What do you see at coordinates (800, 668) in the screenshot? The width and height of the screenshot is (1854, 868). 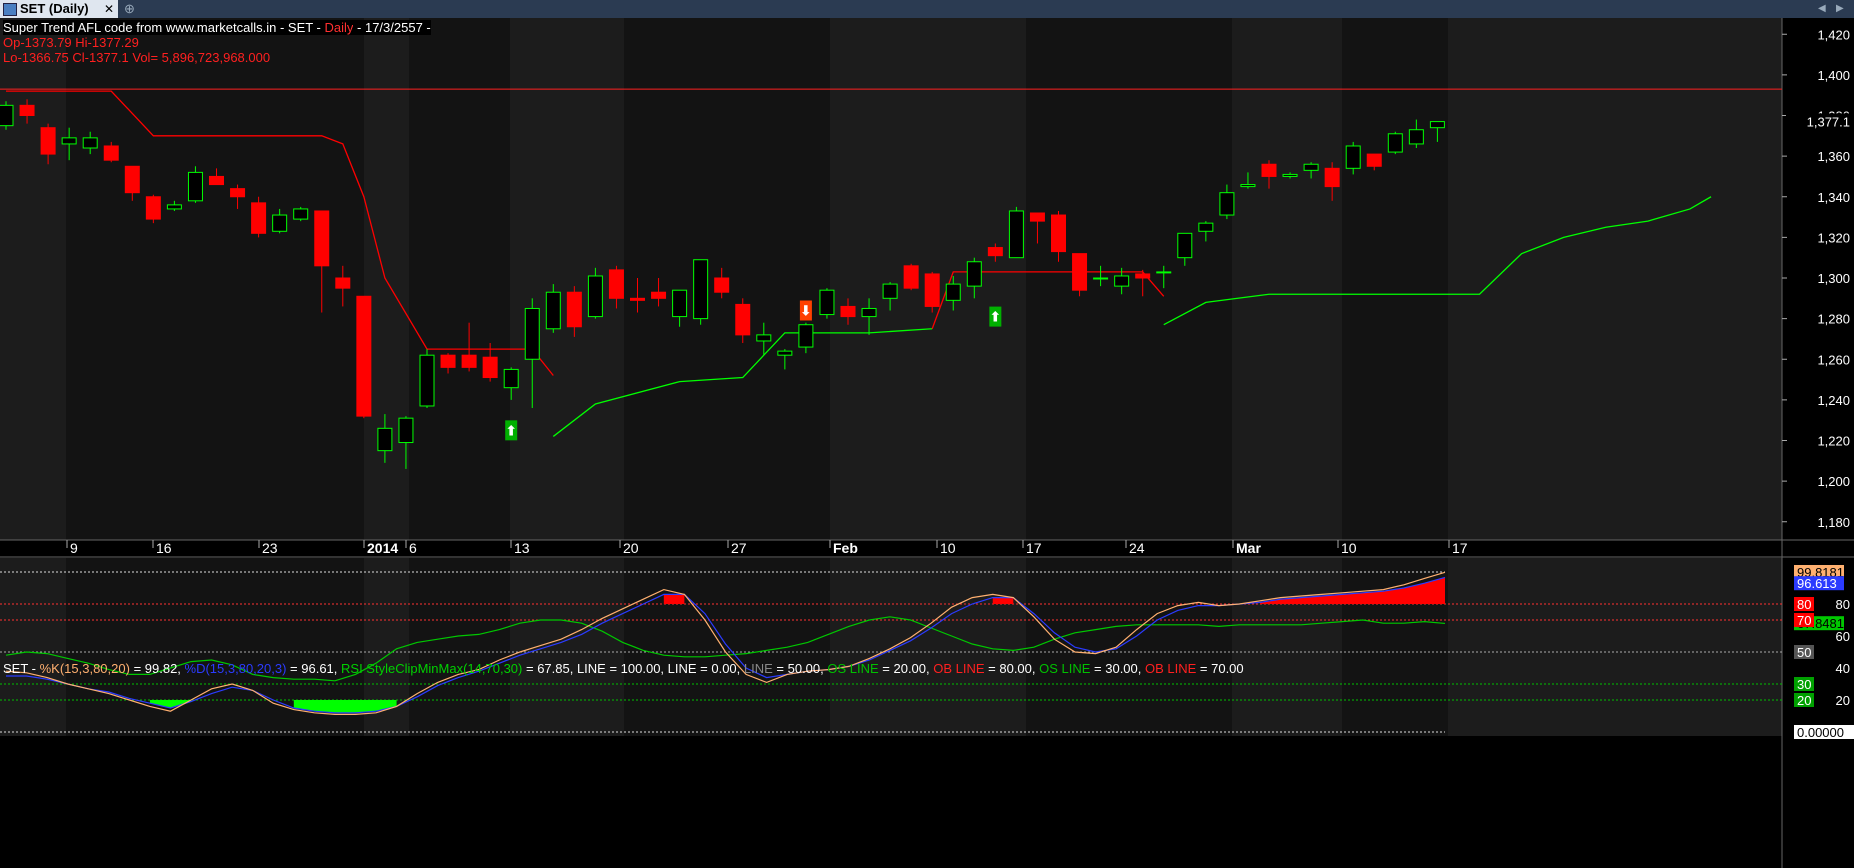 I see `indicator-legend-part: = 50.00,` at bounding box center [800, 668].